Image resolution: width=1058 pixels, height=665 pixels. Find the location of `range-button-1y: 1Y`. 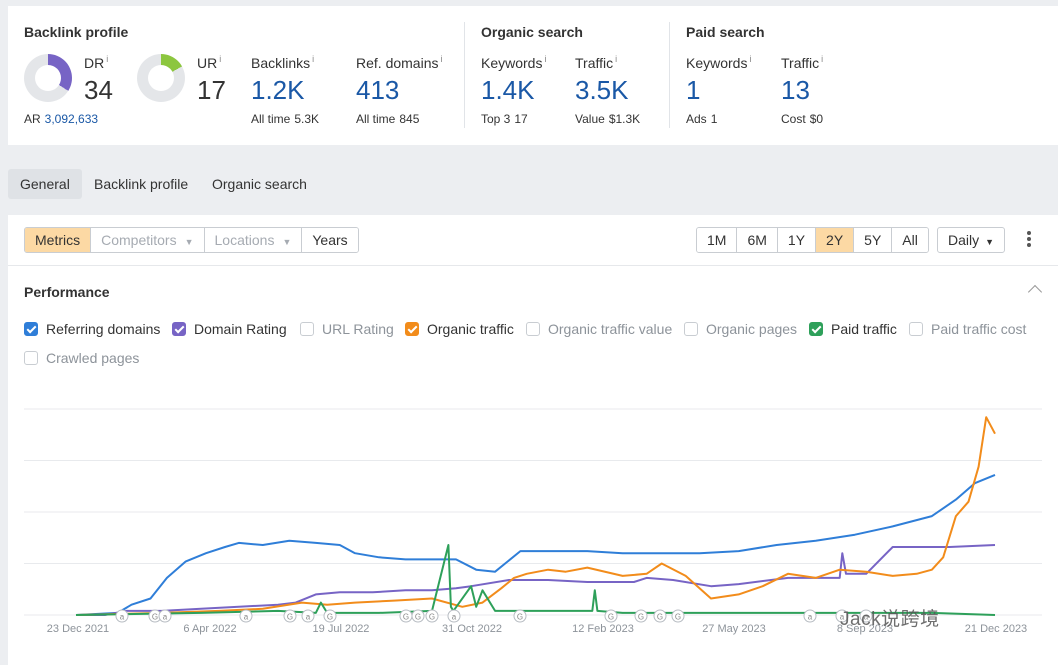

range-button-1y: 1Y is located at coordinates (797, 240).